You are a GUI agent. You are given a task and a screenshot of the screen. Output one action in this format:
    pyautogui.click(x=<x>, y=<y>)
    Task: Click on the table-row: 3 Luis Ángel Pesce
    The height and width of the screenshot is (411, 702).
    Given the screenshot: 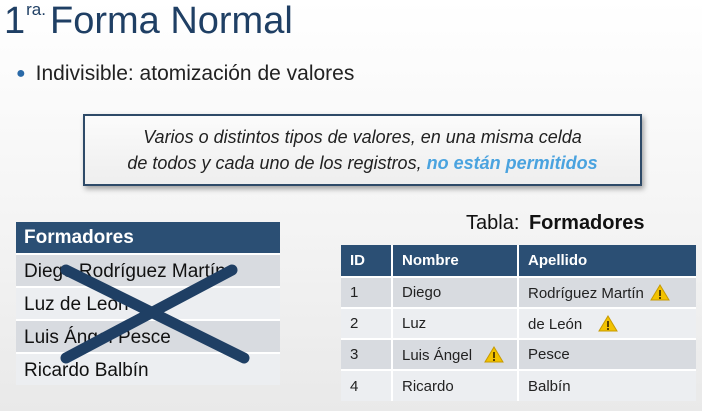 What is the action you would take?
    pyautogui.click(x=518, y=354)
    